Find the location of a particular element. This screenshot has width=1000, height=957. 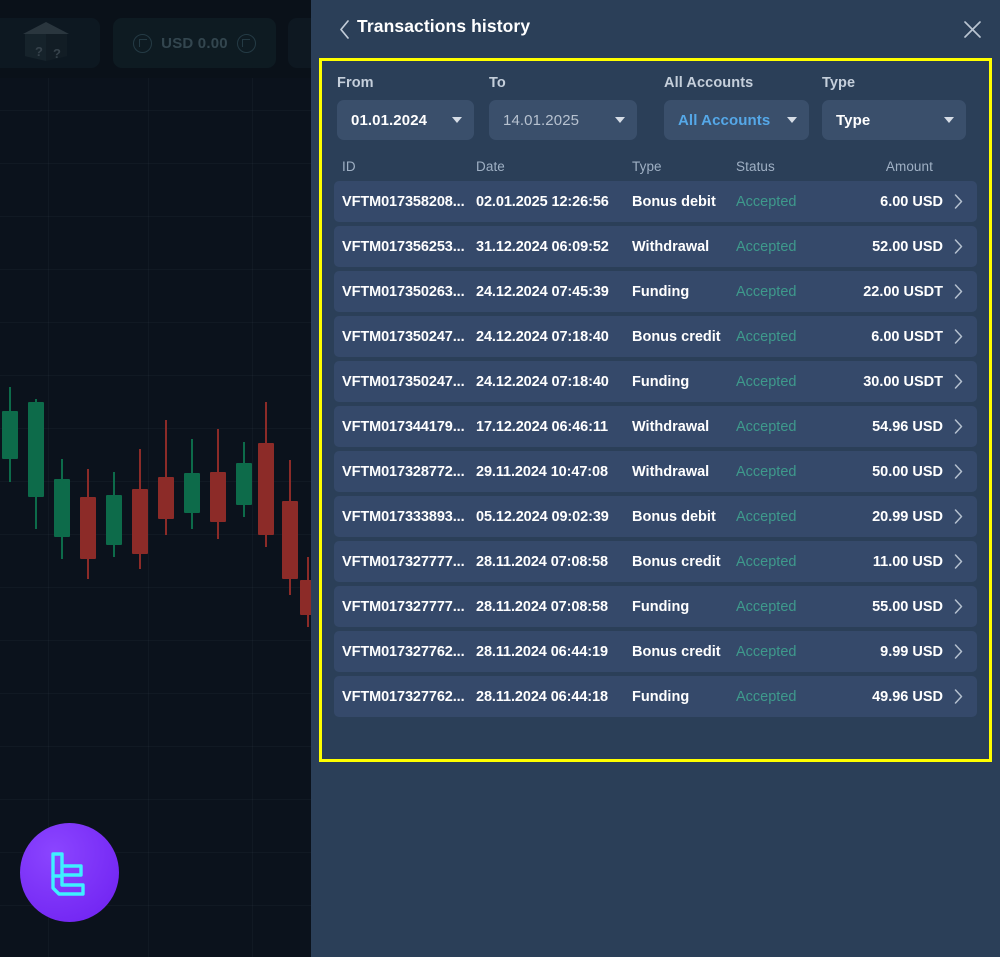

cell-amount: 20.99 USD is located at coordinates (908, 517).